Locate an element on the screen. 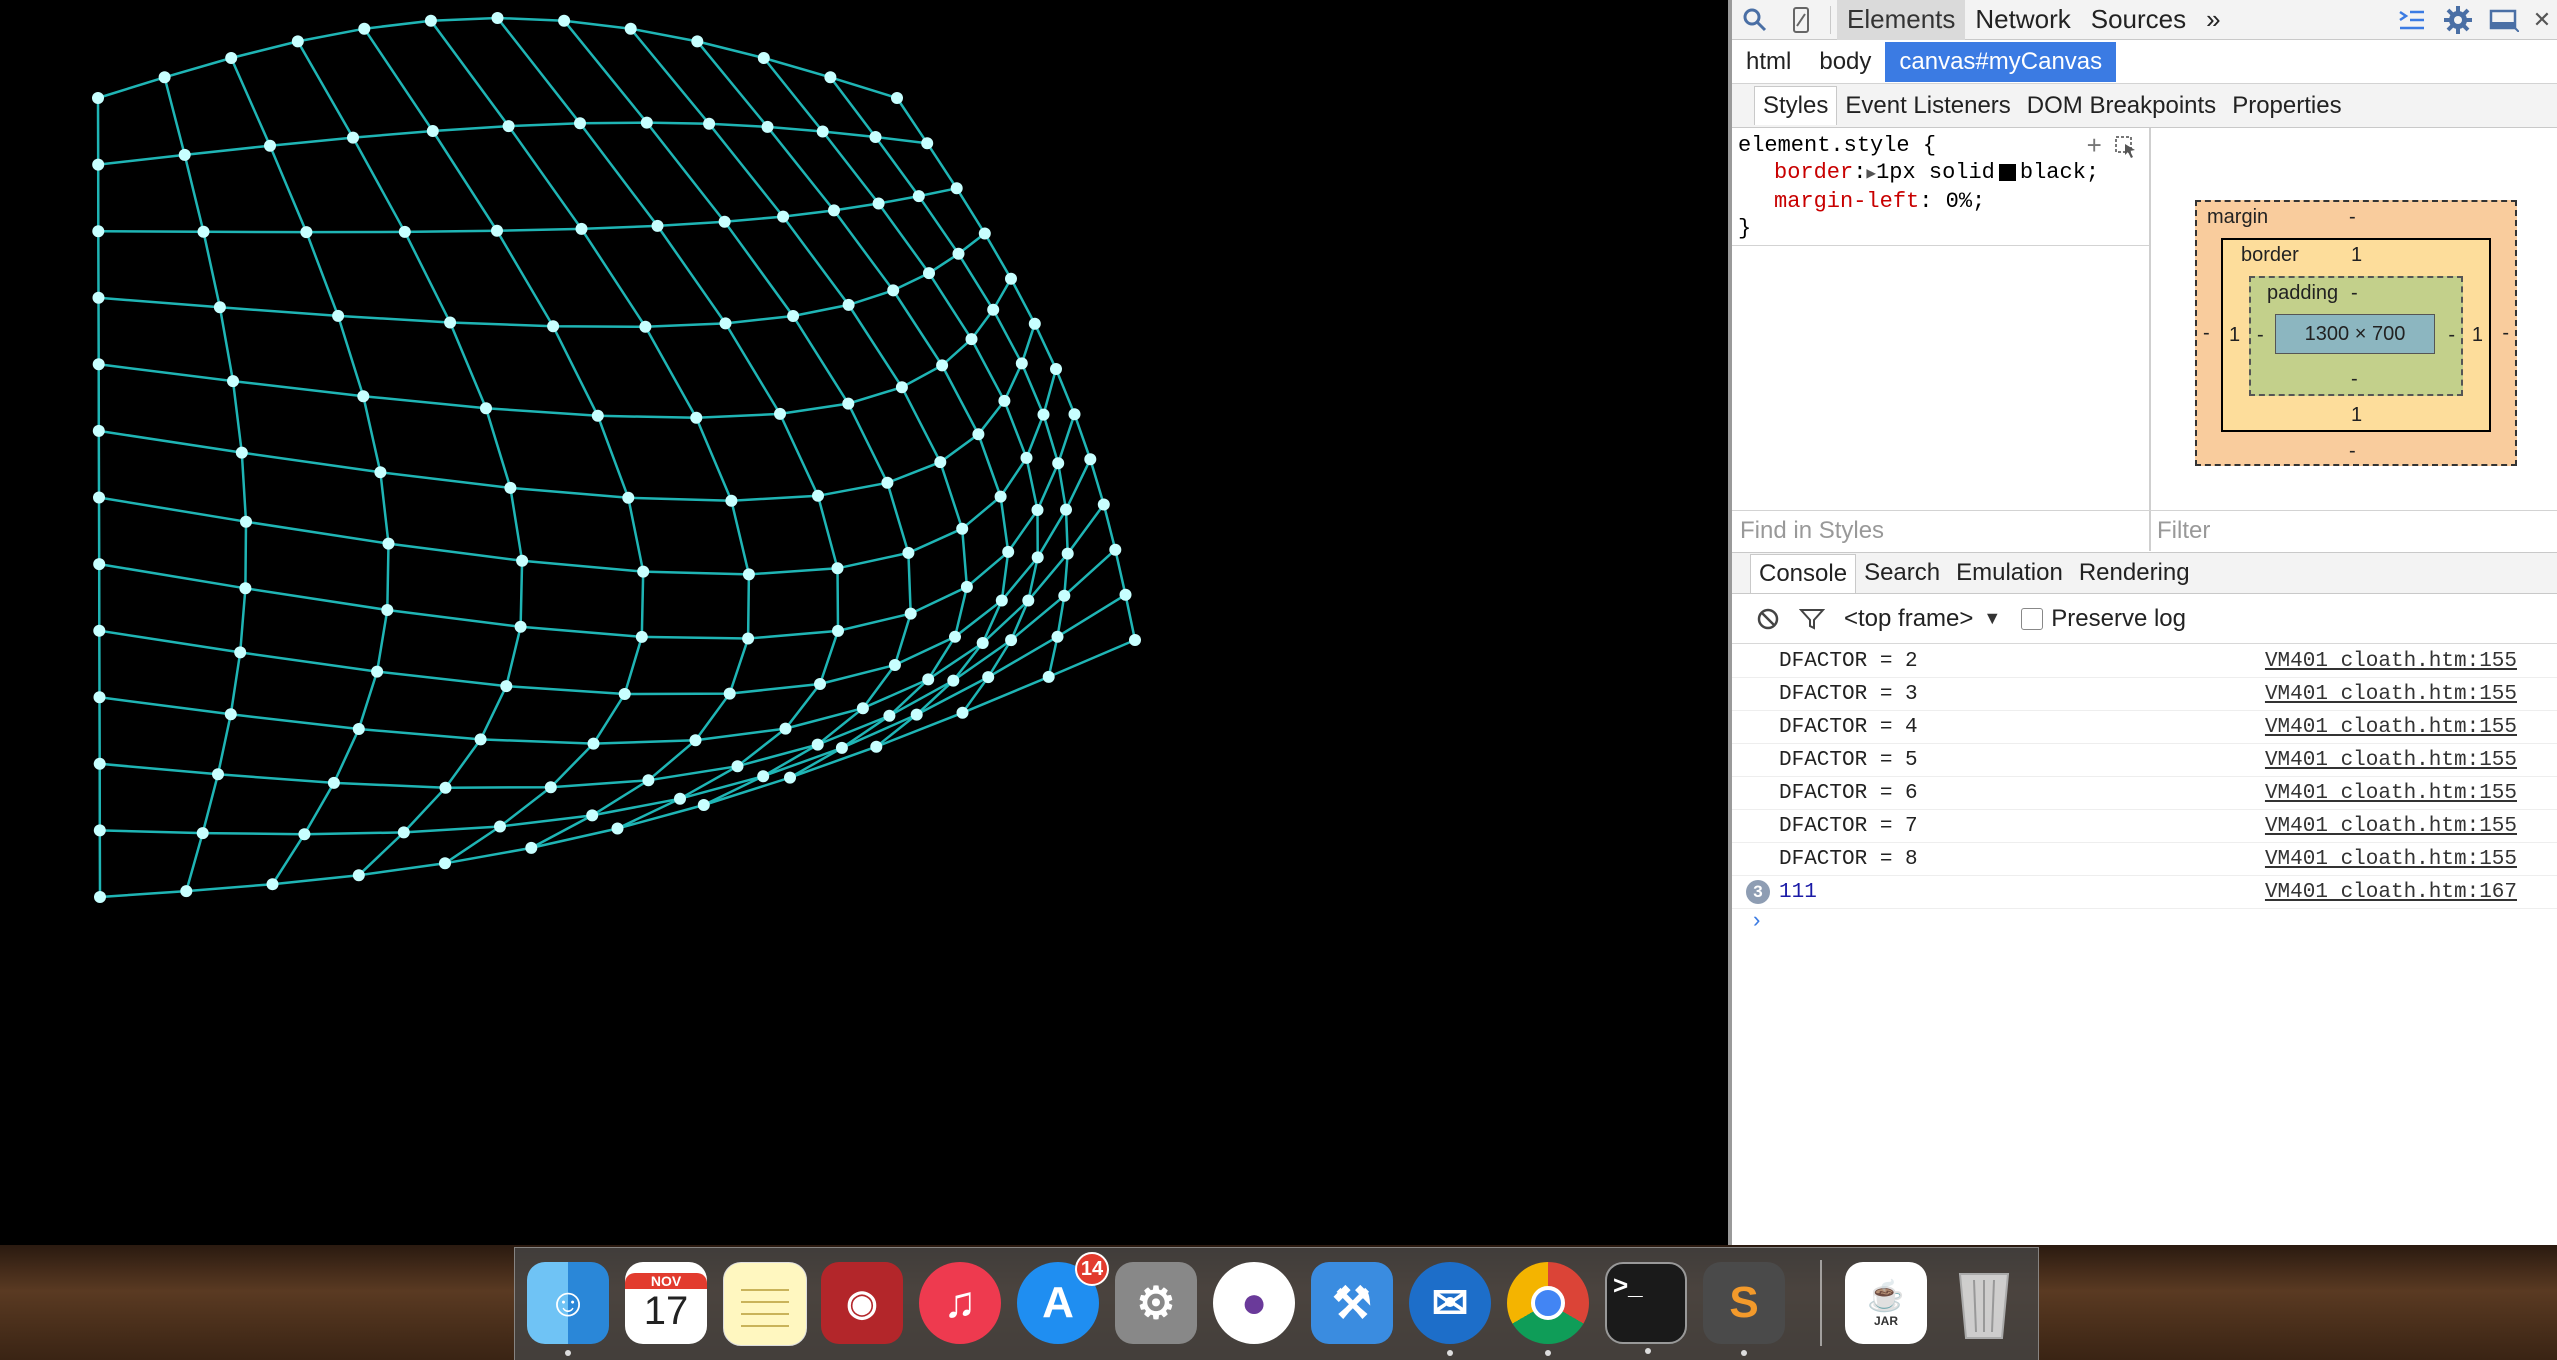 The width and height of the screenshot is (2557, 1360). terminal-icon: >_ is located at coordinates (1646, 1308).